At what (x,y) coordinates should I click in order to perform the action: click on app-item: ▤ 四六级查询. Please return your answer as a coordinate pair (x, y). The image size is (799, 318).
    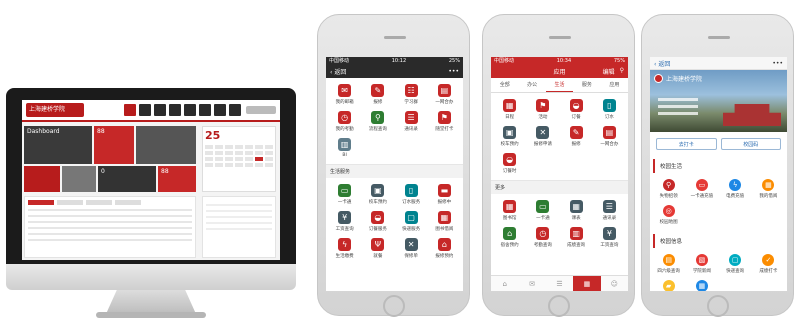
    Looking at the image, I should click on (668, 264).